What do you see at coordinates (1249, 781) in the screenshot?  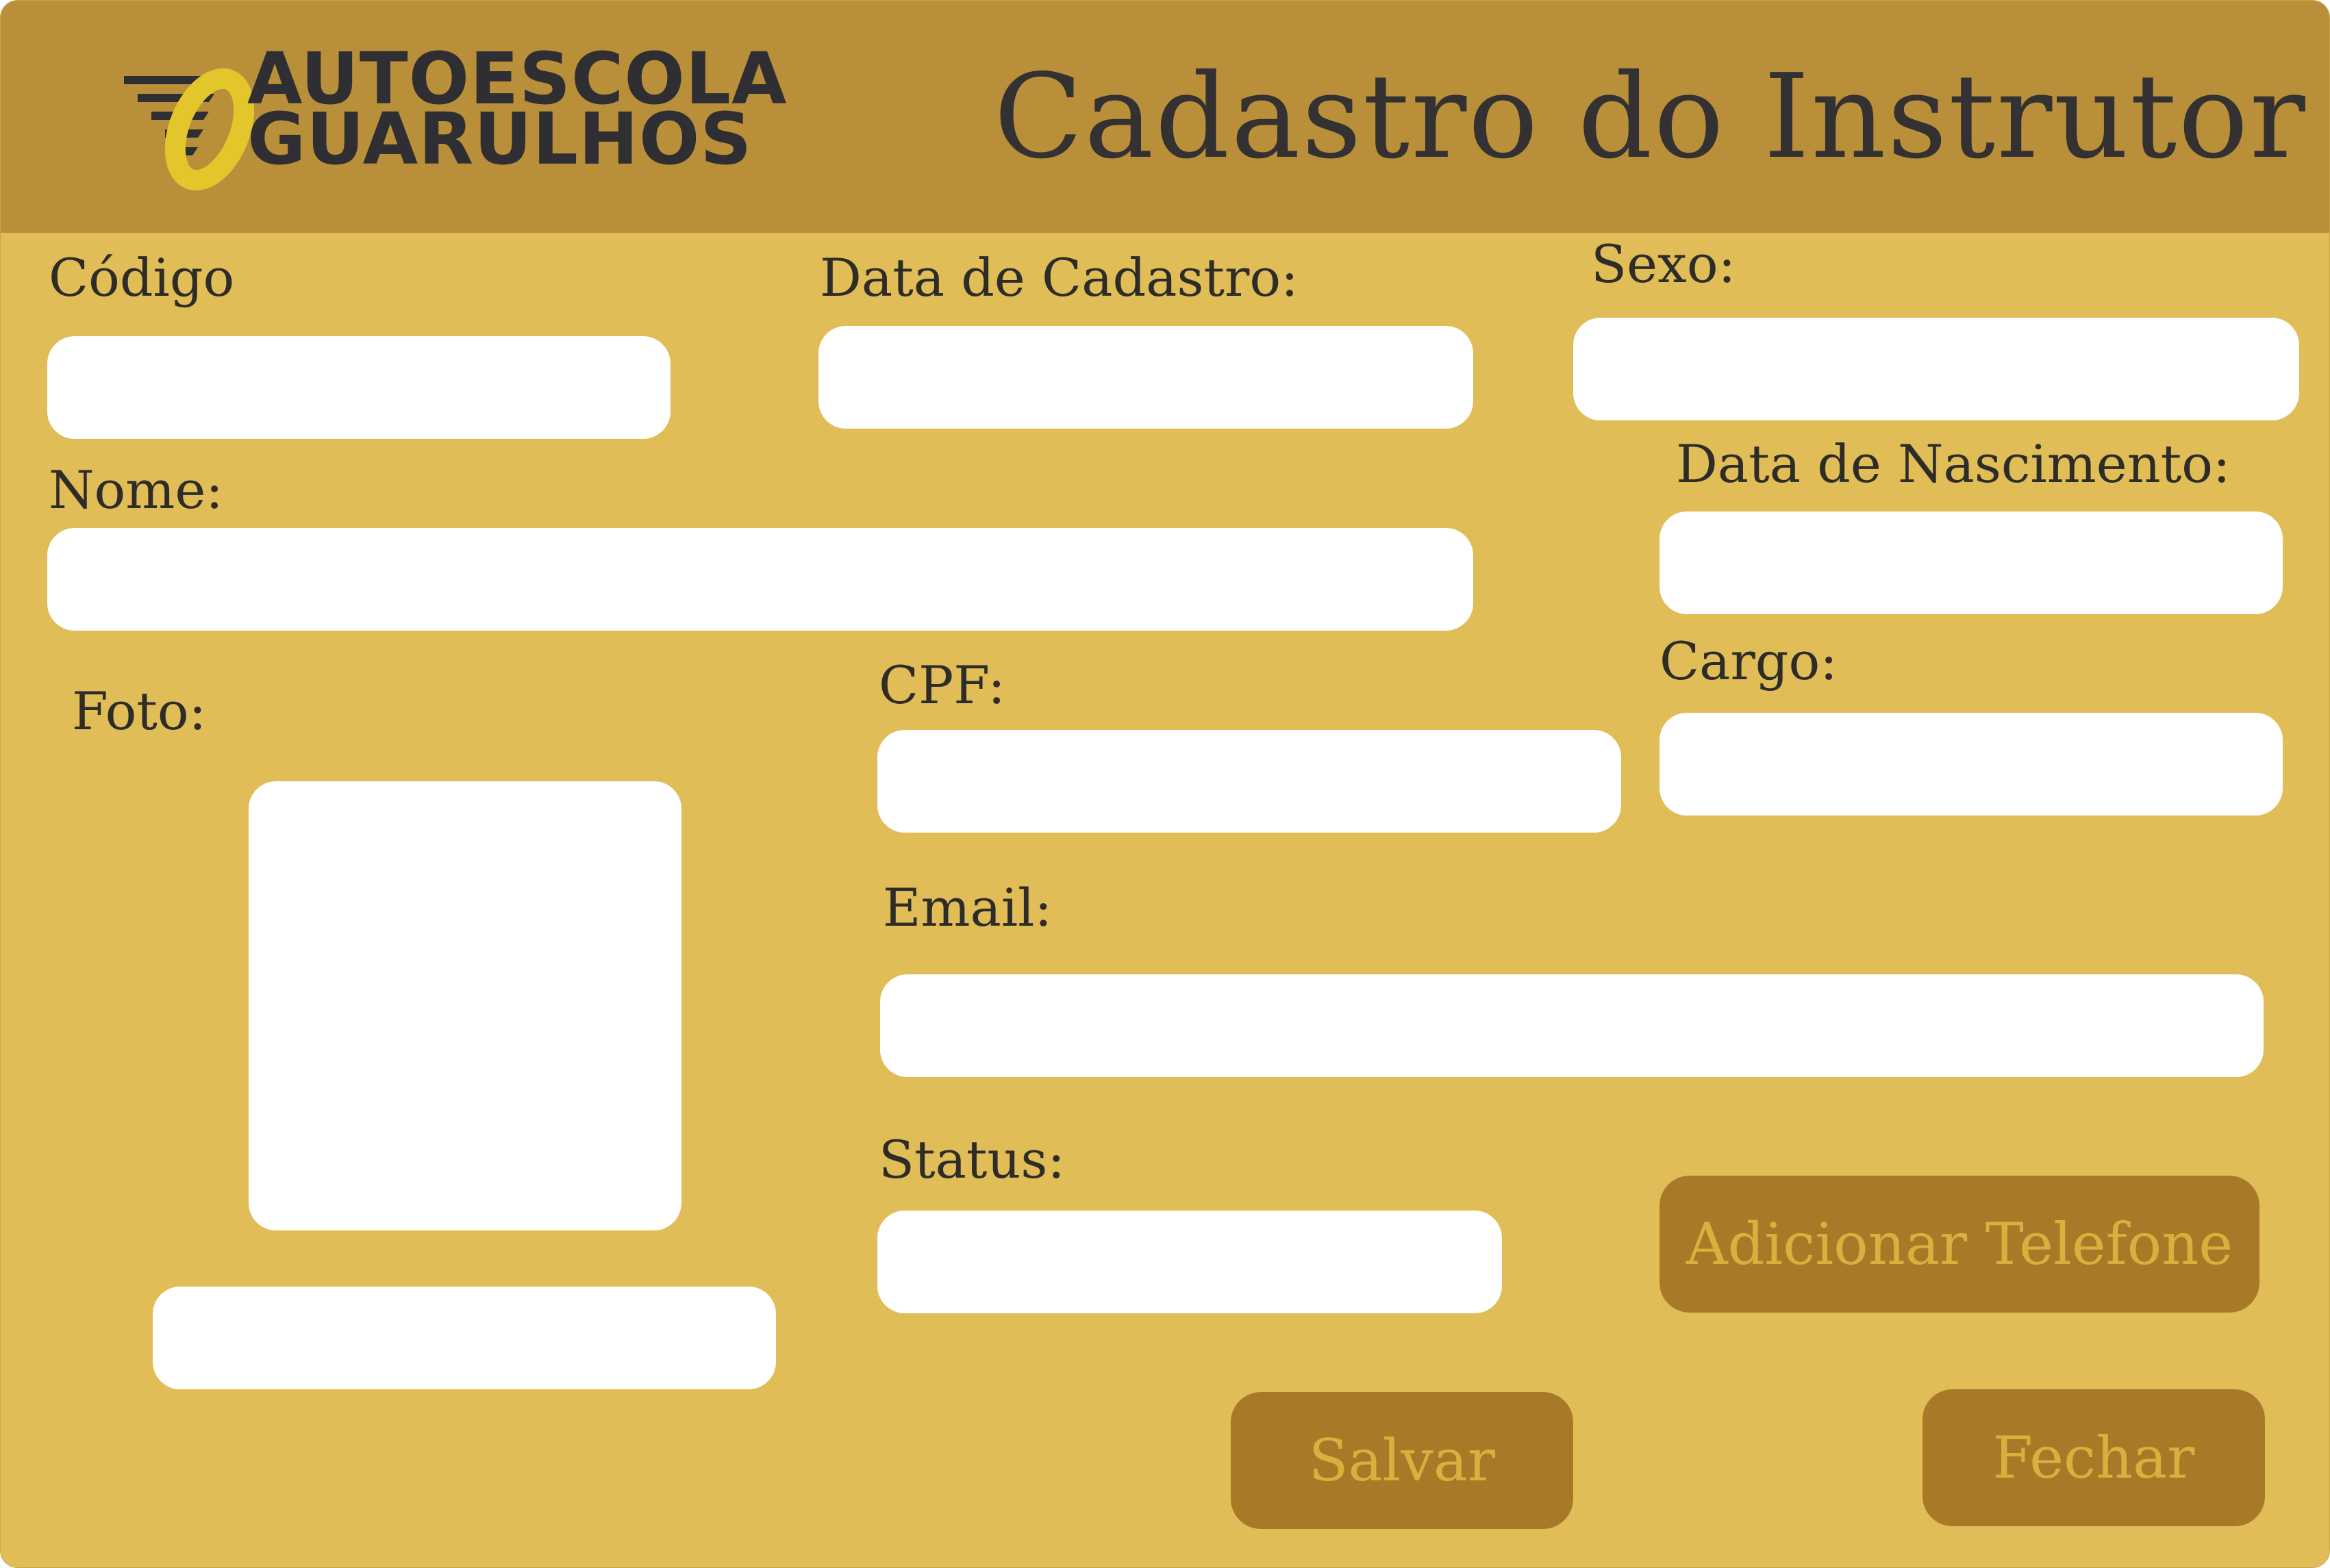 I see `cpf-field` at bounding box center [1249, 781].